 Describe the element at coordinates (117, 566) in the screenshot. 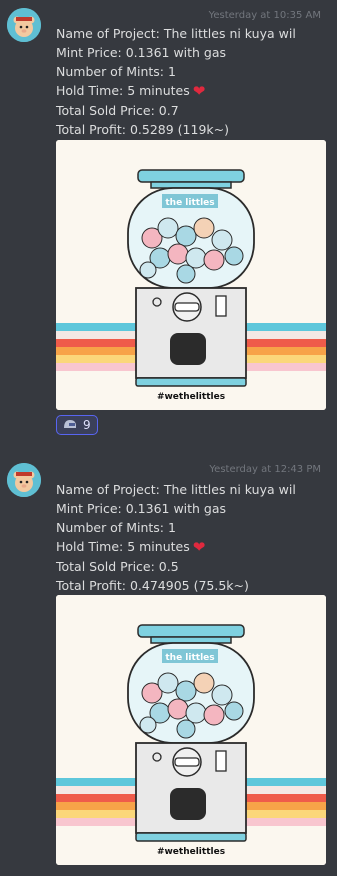

I see `sold-price-line: Total Sold Price: 0.5` at that location.